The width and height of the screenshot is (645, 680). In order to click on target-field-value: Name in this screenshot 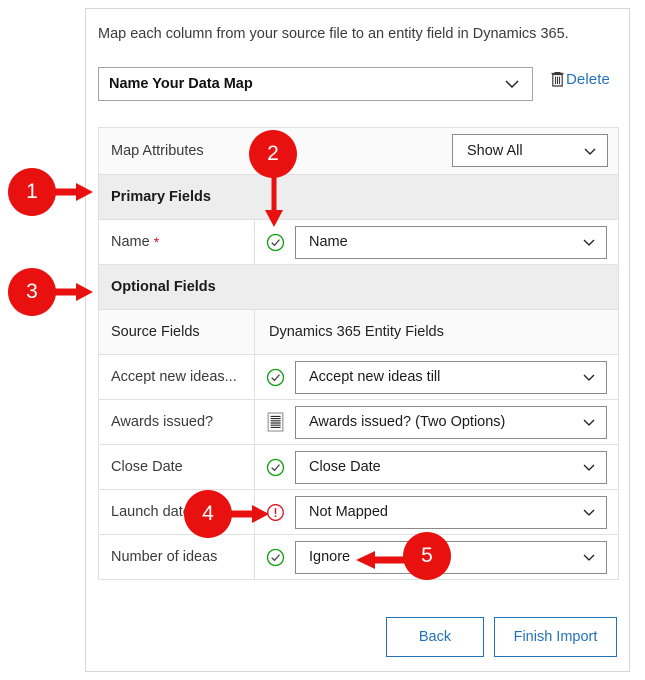, I will do `click(328, 242)`.